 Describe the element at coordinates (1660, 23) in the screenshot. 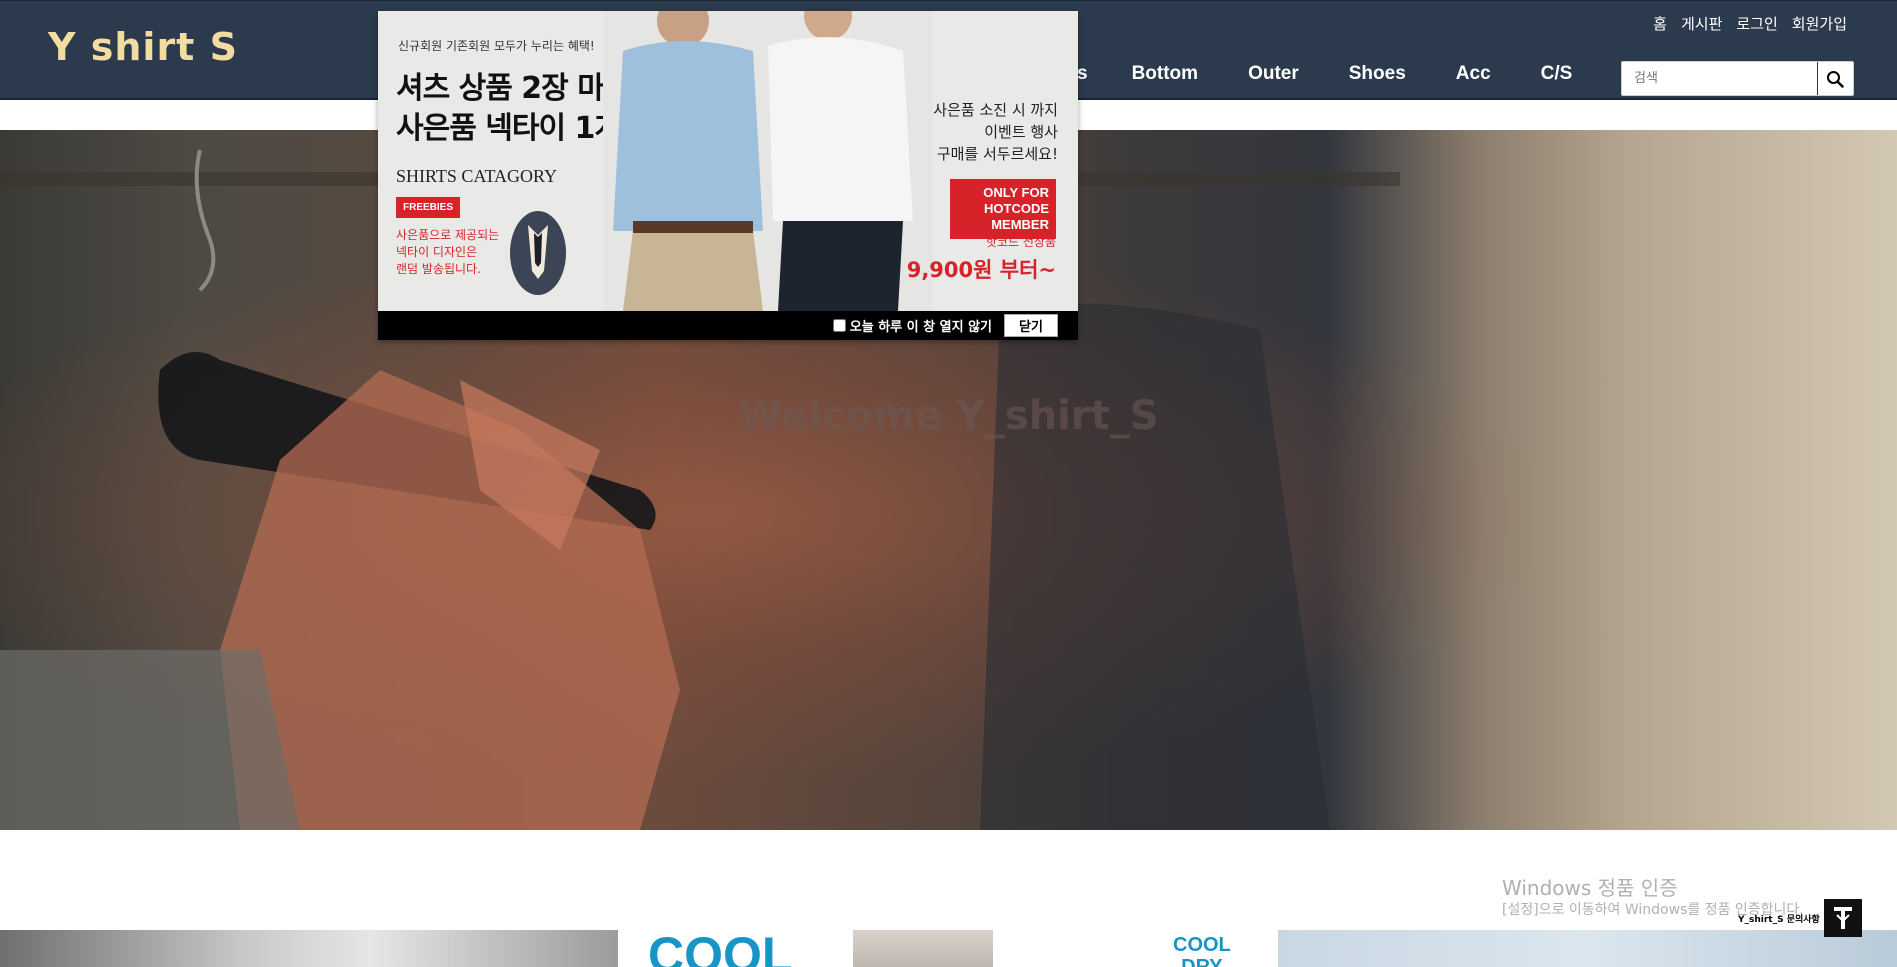

I see `top-link-home: 홈` at that location.